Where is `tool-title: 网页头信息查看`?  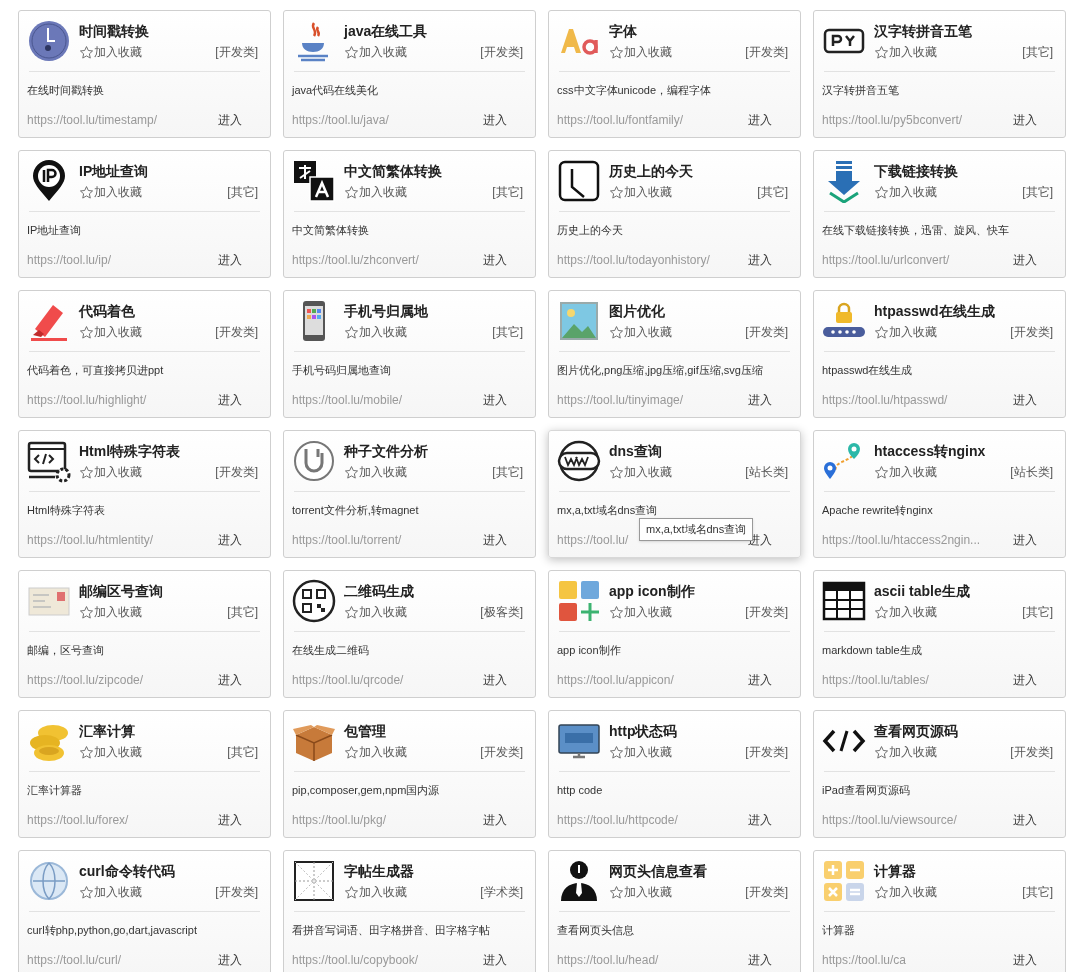 tool-title: 网页头信息查看 is located at coordinates (700, 871).